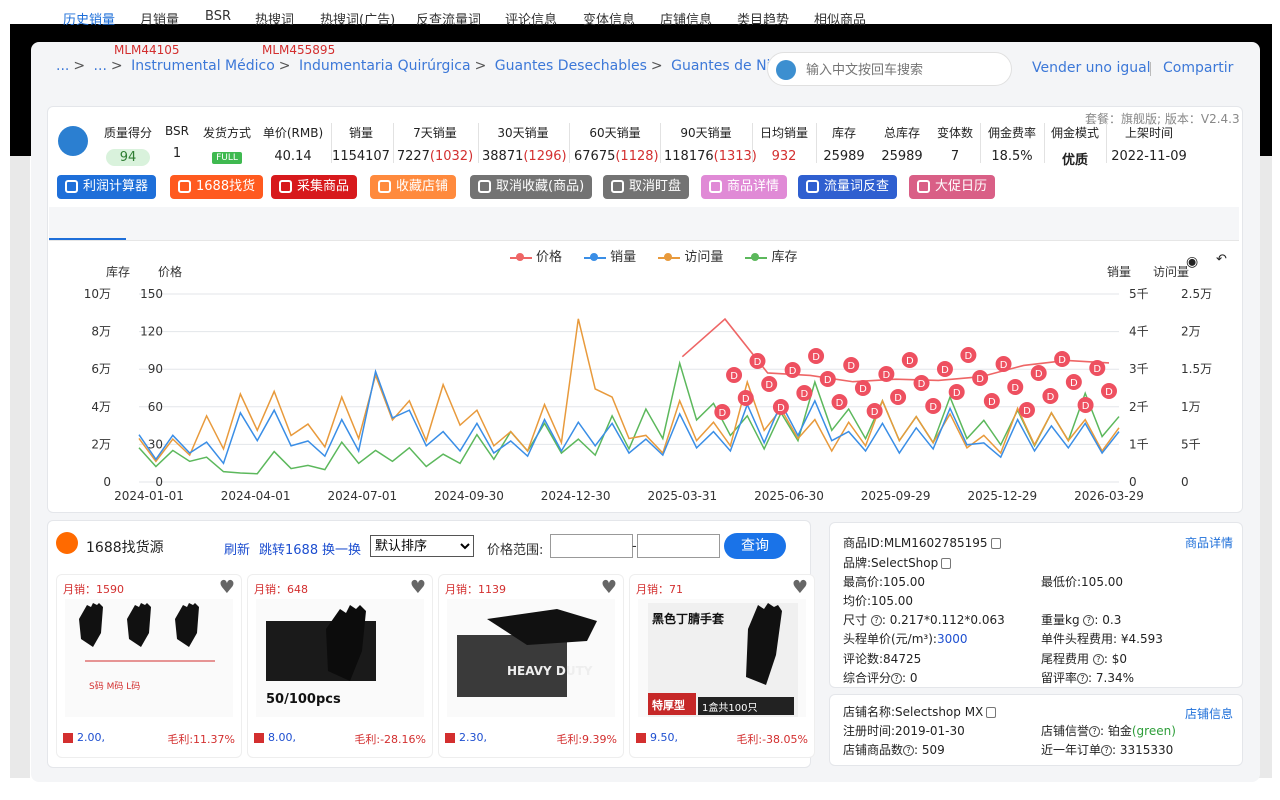  I want to click on search-circle-icon, so click(812, 186).